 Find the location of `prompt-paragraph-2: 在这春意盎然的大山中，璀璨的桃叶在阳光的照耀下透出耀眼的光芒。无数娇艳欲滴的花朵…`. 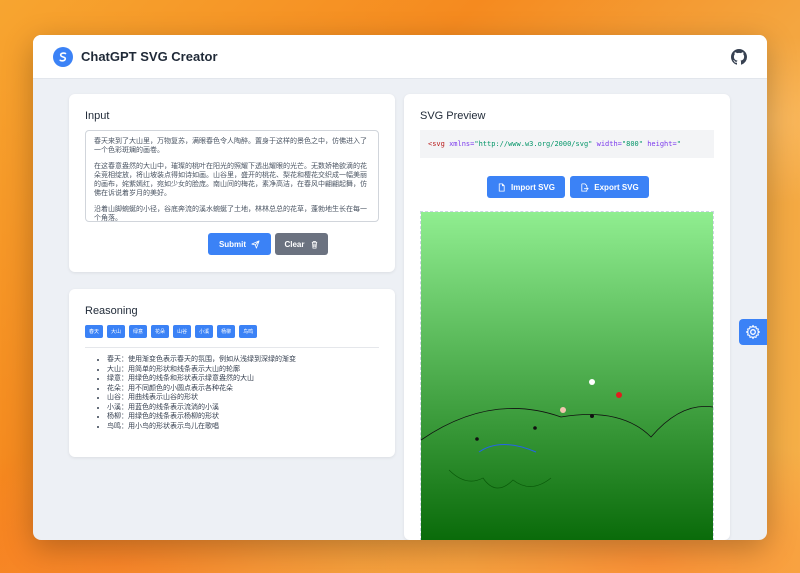

prompt-paragraph-2: 在这春意盎然的大山中，璀璨的桃叶在阳光的照耀下透出耀眼的光芒。无数娇艳欲滴的花朵… is located at coordinates (230, 180).